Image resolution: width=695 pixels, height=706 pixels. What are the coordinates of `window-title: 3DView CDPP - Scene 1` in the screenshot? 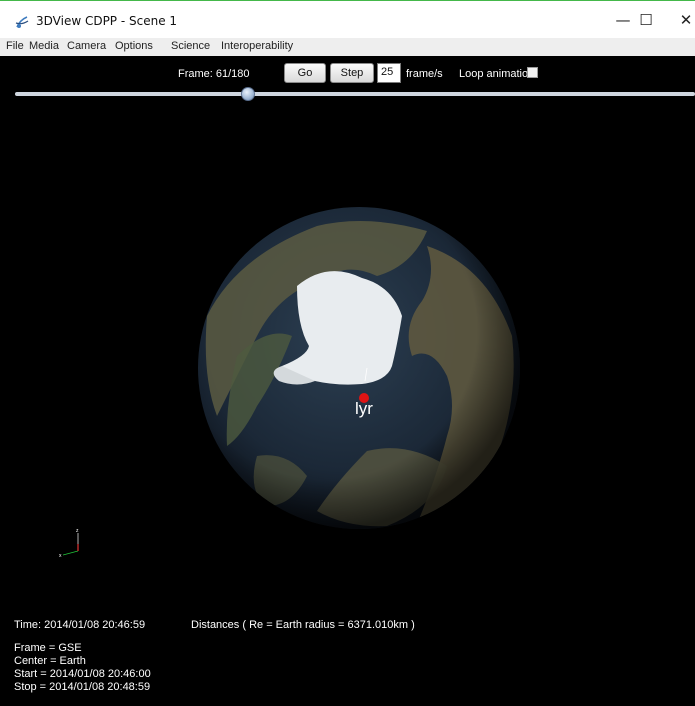 It's located at (107, 21).